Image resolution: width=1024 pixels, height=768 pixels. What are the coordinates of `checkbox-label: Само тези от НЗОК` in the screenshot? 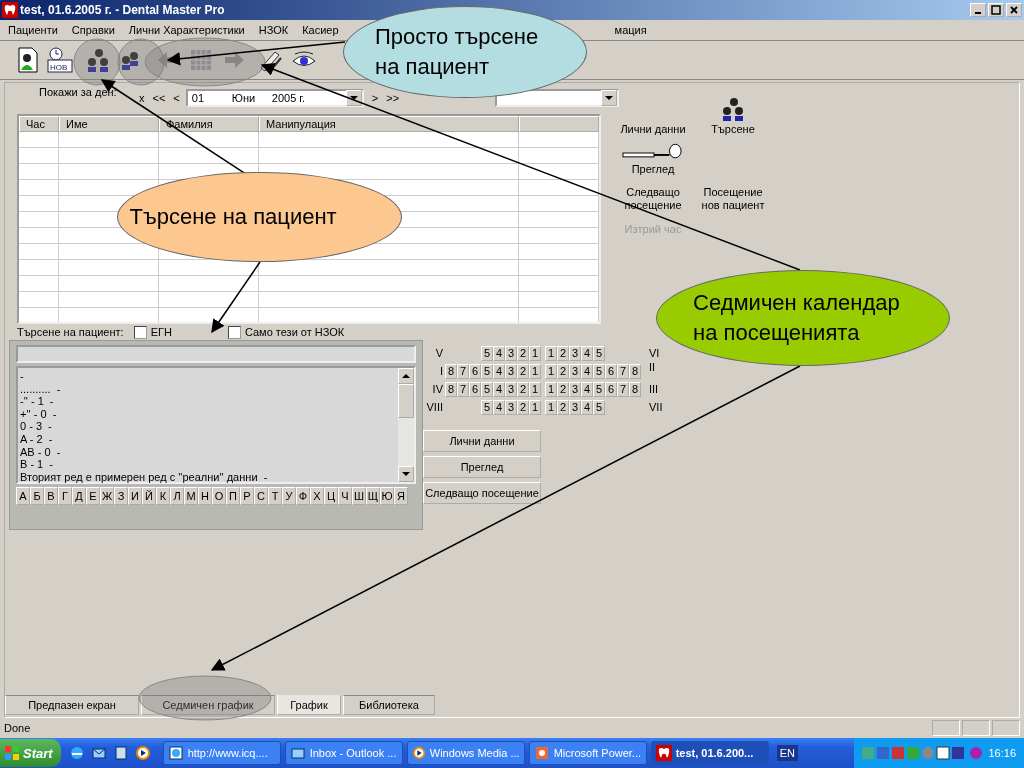 It's located at (294, 332).